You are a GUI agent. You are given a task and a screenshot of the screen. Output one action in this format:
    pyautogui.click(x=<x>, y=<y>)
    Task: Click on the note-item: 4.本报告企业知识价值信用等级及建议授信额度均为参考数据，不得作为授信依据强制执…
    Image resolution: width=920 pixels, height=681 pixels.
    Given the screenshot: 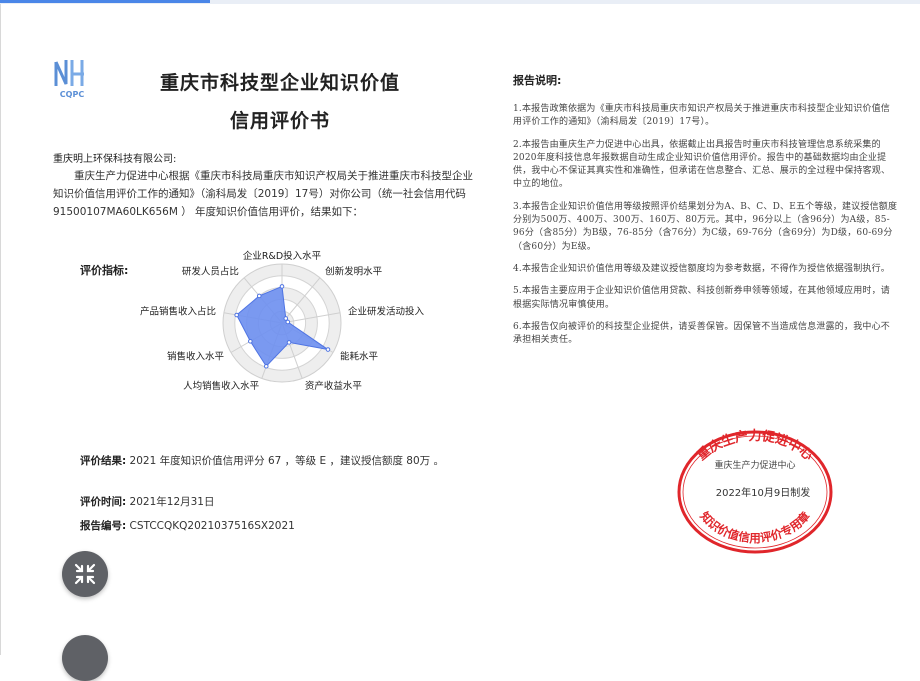 What is the action you would take?
    pyautogui.click(x=701, y=268)
    